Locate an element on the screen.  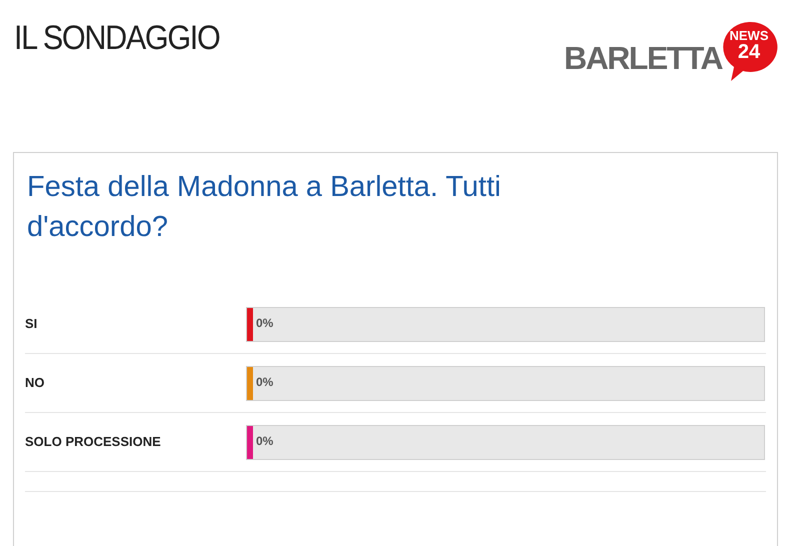
option-label: SOLO PROCESSIONE is located at coordinates (93, 442).